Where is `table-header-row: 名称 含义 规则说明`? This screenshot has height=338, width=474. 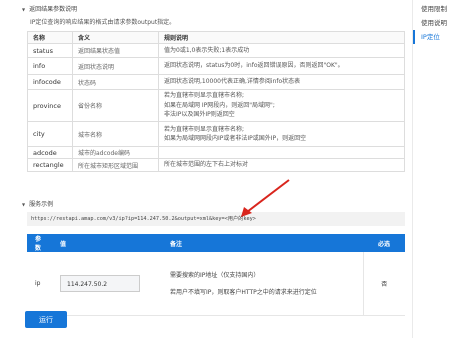 table-header-row: 名称 含义 规则说明 is located at coordinates (216, 37).